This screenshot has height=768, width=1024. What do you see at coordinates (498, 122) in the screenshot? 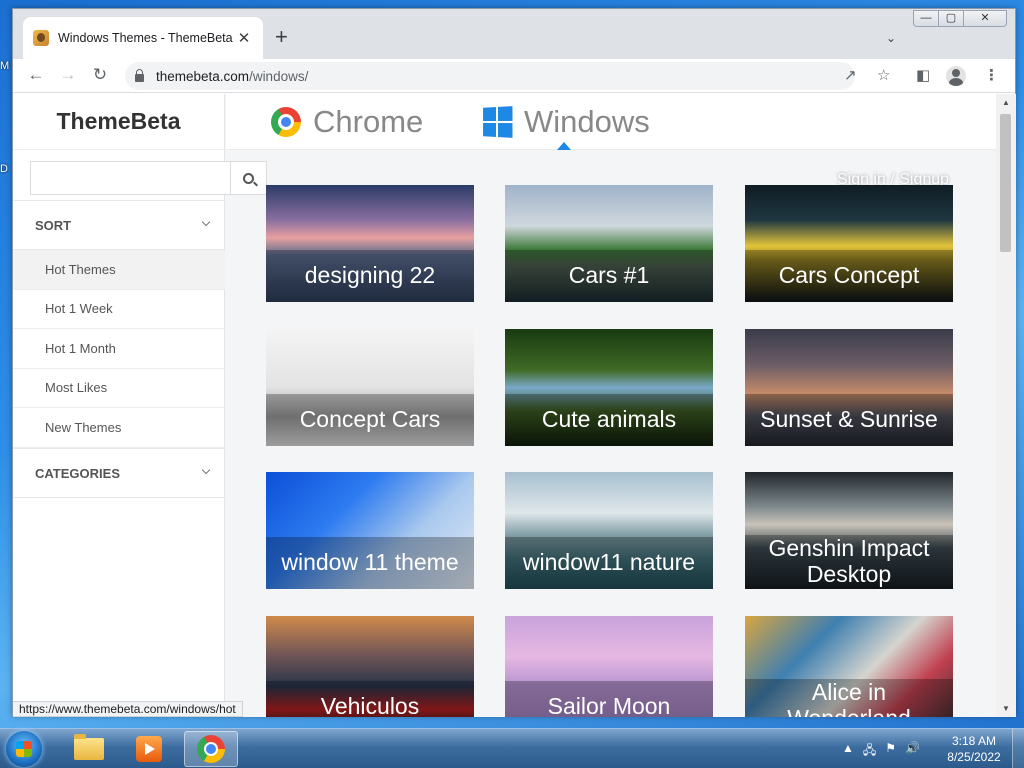
I see `windows-logo-icon` at bounding box center [498, 122].